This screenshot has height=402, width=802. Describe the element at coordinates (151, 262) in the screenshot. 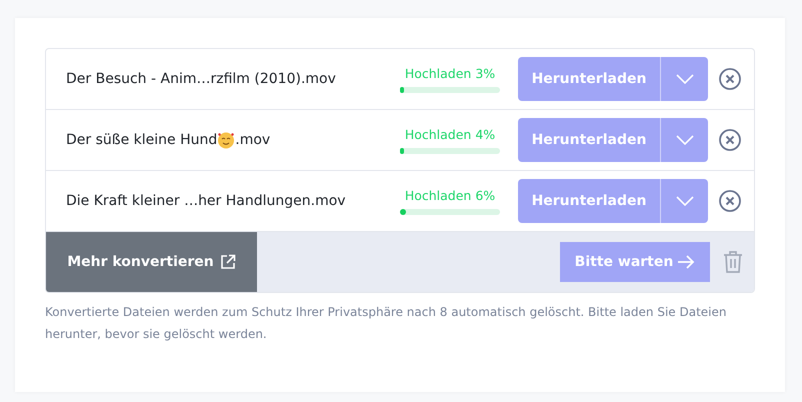

I see `more-convert-button: Mehr konvertieren` at that location.